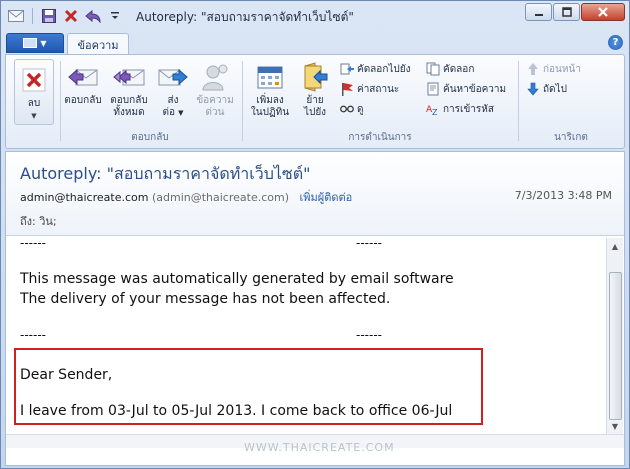  I want to click on up-arrow-icon, so click(533, 69).